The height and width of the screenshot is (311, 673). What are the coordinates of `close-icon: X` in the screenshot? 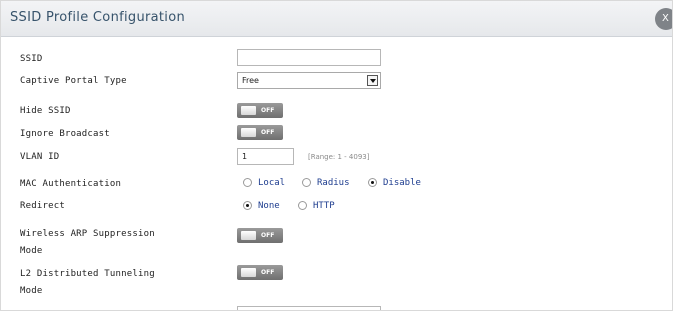 It's located at (665, 18).